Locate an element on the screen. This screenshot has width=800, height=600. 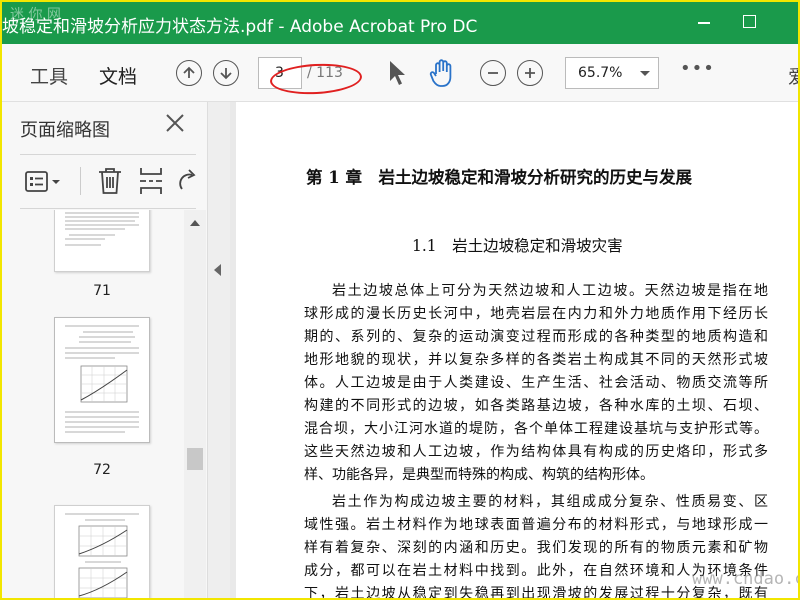
tab-tools: 工具 is located at coordinates (49, 75).